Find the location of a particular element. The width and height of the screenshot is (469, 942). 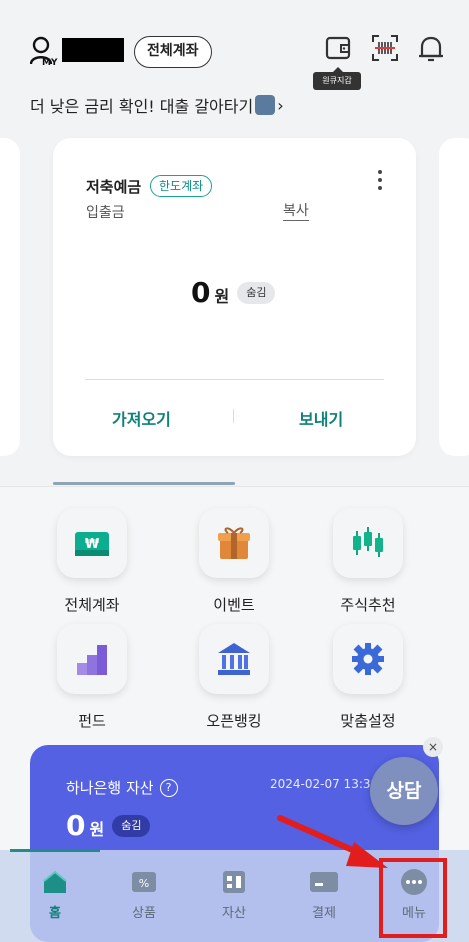

barcode-scan-icon is located at coordinates (385, 48).